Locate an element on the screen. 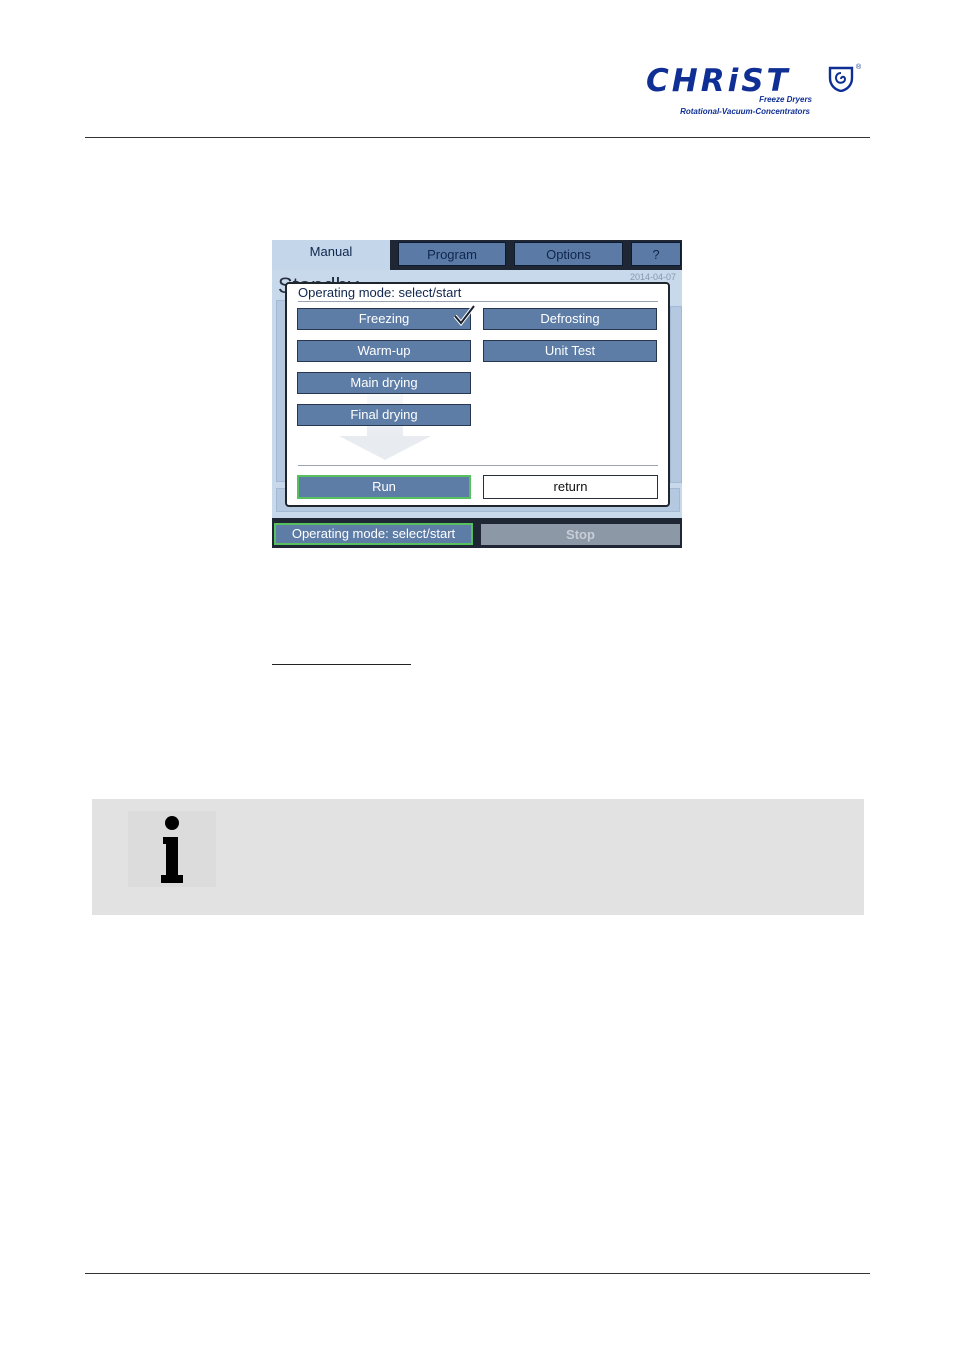 The height and width of the screenshot is (1350, 954). run-button: Run is located at coordinates (384, 487).